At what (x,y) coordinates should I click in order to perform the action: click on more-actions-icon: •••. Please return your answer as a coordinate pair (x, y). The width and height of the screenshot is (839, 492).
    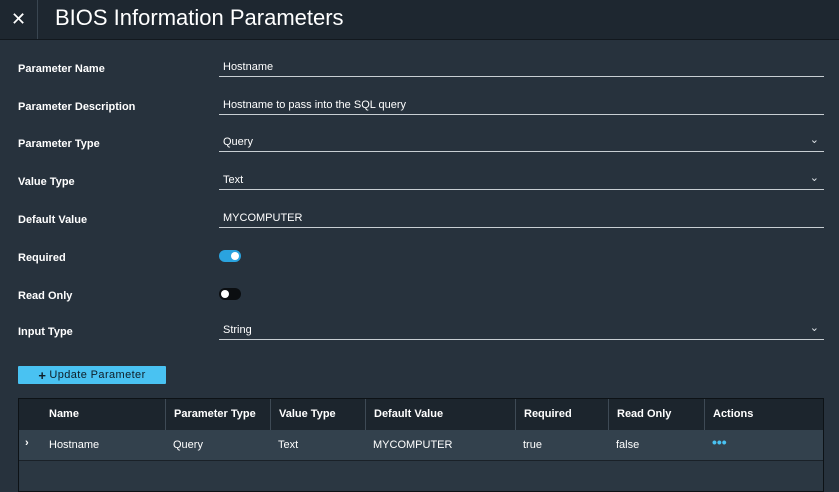
    Looking at the image, I should click on (719, 442).